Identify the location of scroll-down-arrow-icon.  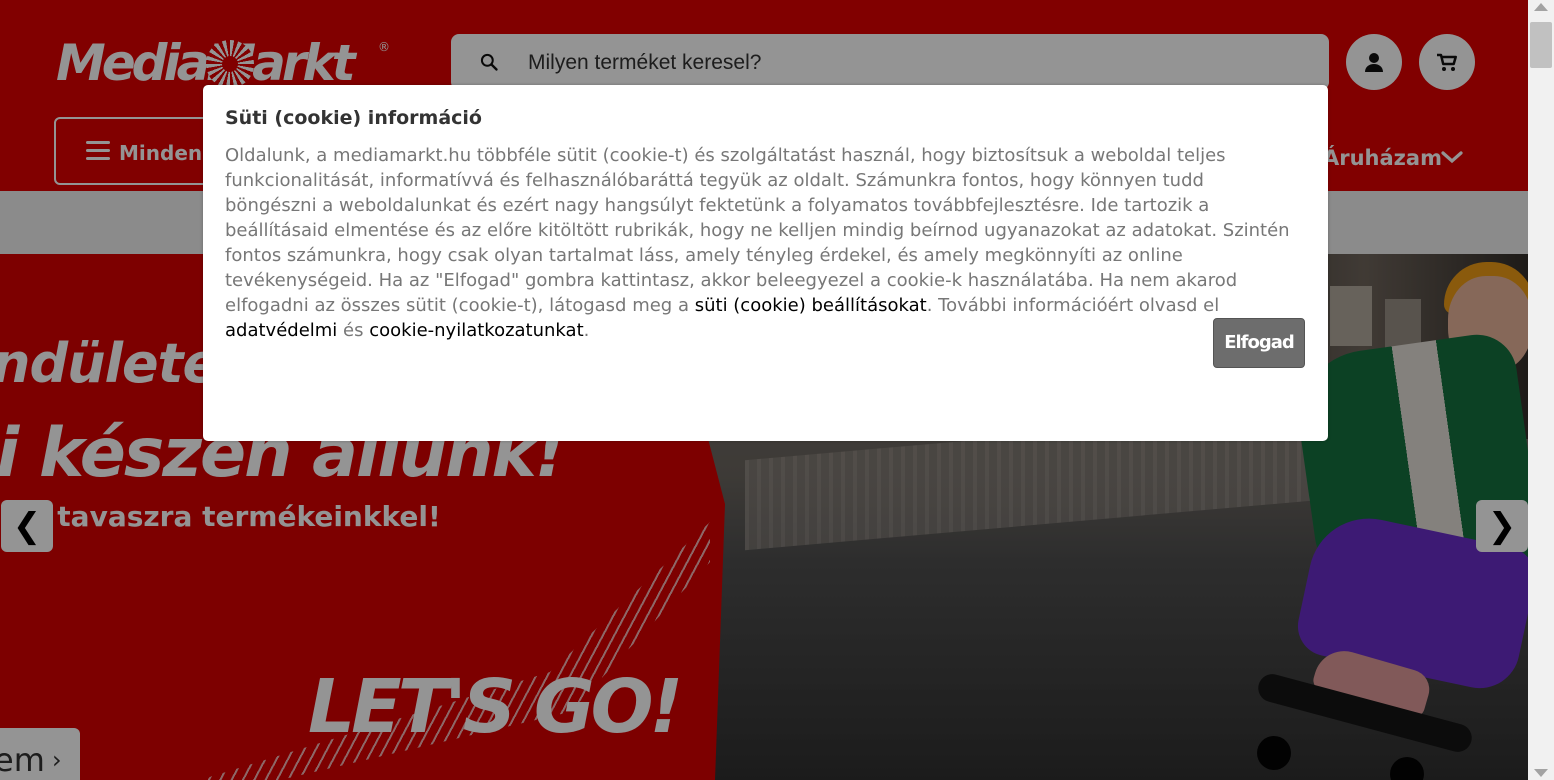
(1541, 773).